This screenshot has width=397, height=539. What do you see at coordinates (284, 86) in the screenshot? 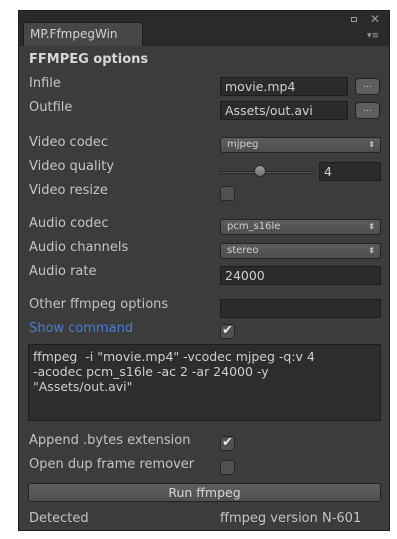
I see `infile-input: movie.mp4` at bounding box center [284, 86].